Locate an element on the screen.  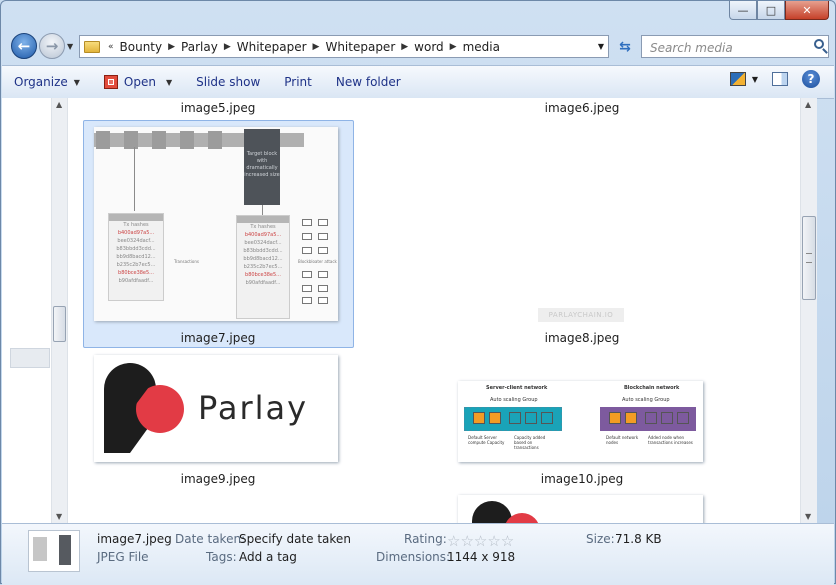
navigation-scrollbar: ▲ ▼ is located at coordinates (59, 310).